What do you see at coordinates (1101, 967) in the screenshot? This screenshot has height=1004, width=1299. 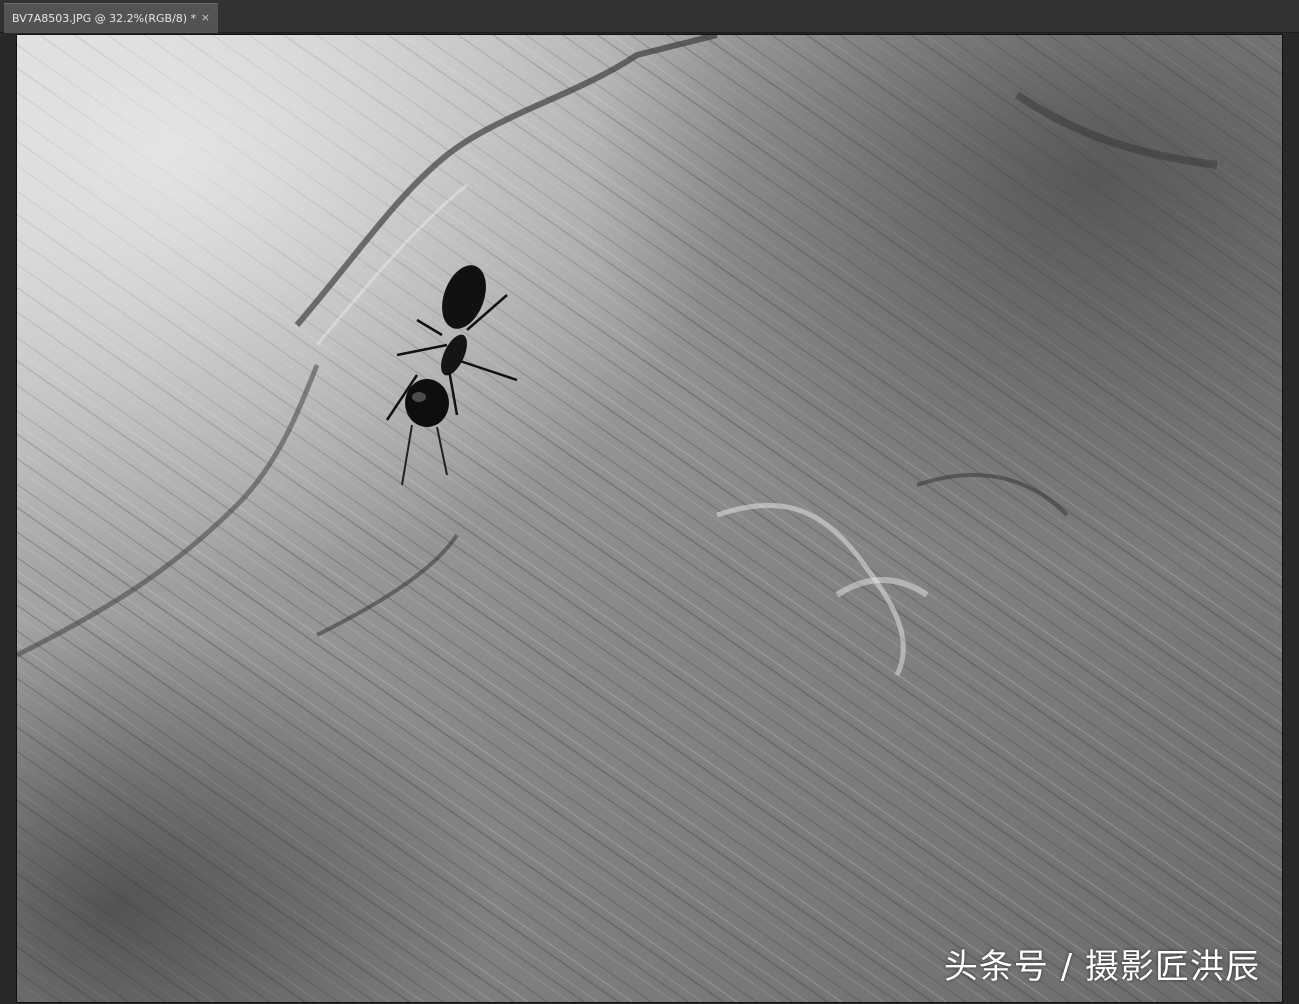 I see `watermark-text: 头条号 / 摄影匠洪辰` at bounding box center [1101, 967].